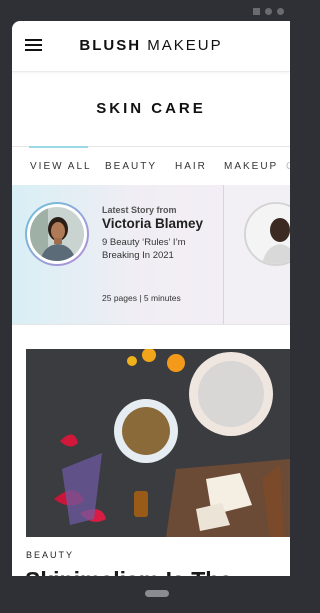  Describe the element at coordinates (110, 45) in the screenshot. I see `brand-name-bold: BLUSH` at that location.